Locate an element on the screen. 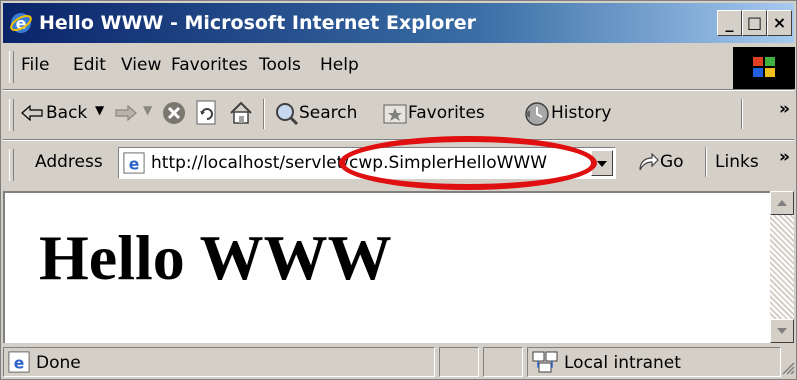  minimize-button: _ is located at coordinates (729, 23).